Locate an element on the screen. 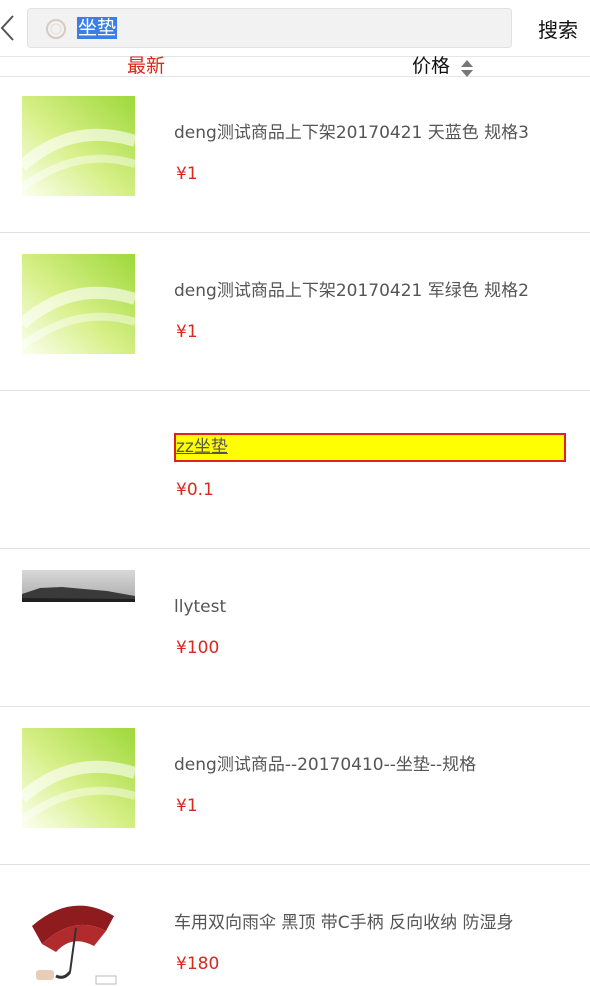  search-button: 搜索 is located at coordinates (558, 28).